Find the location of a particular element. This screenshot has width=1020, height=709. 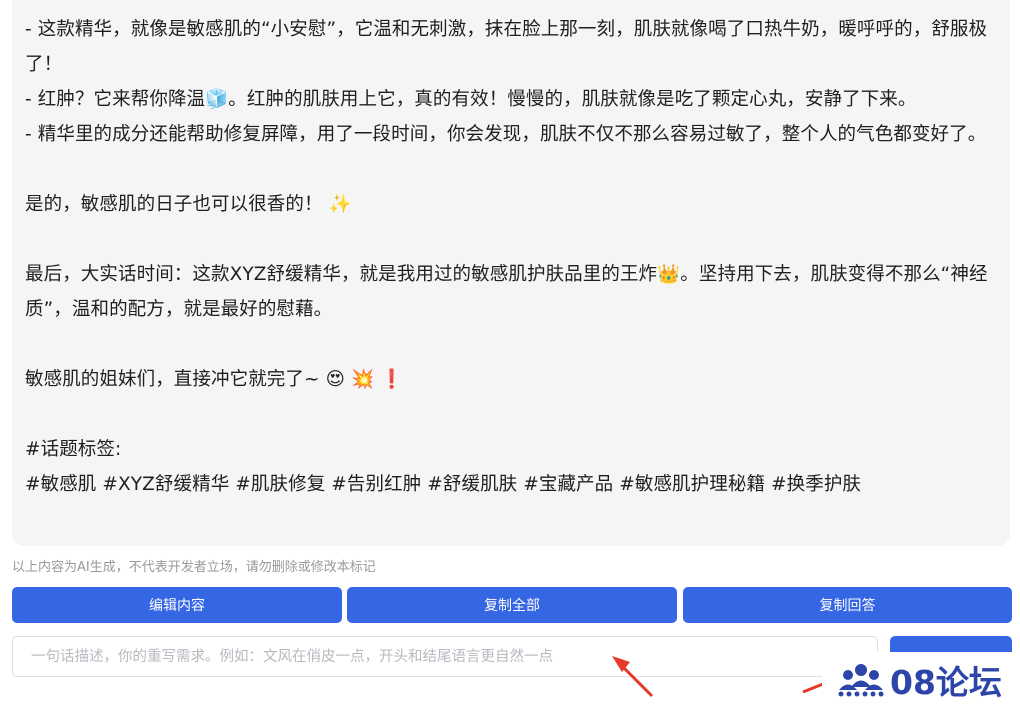

tags-heading: #话题标签: is located at coordinates (73, 449).